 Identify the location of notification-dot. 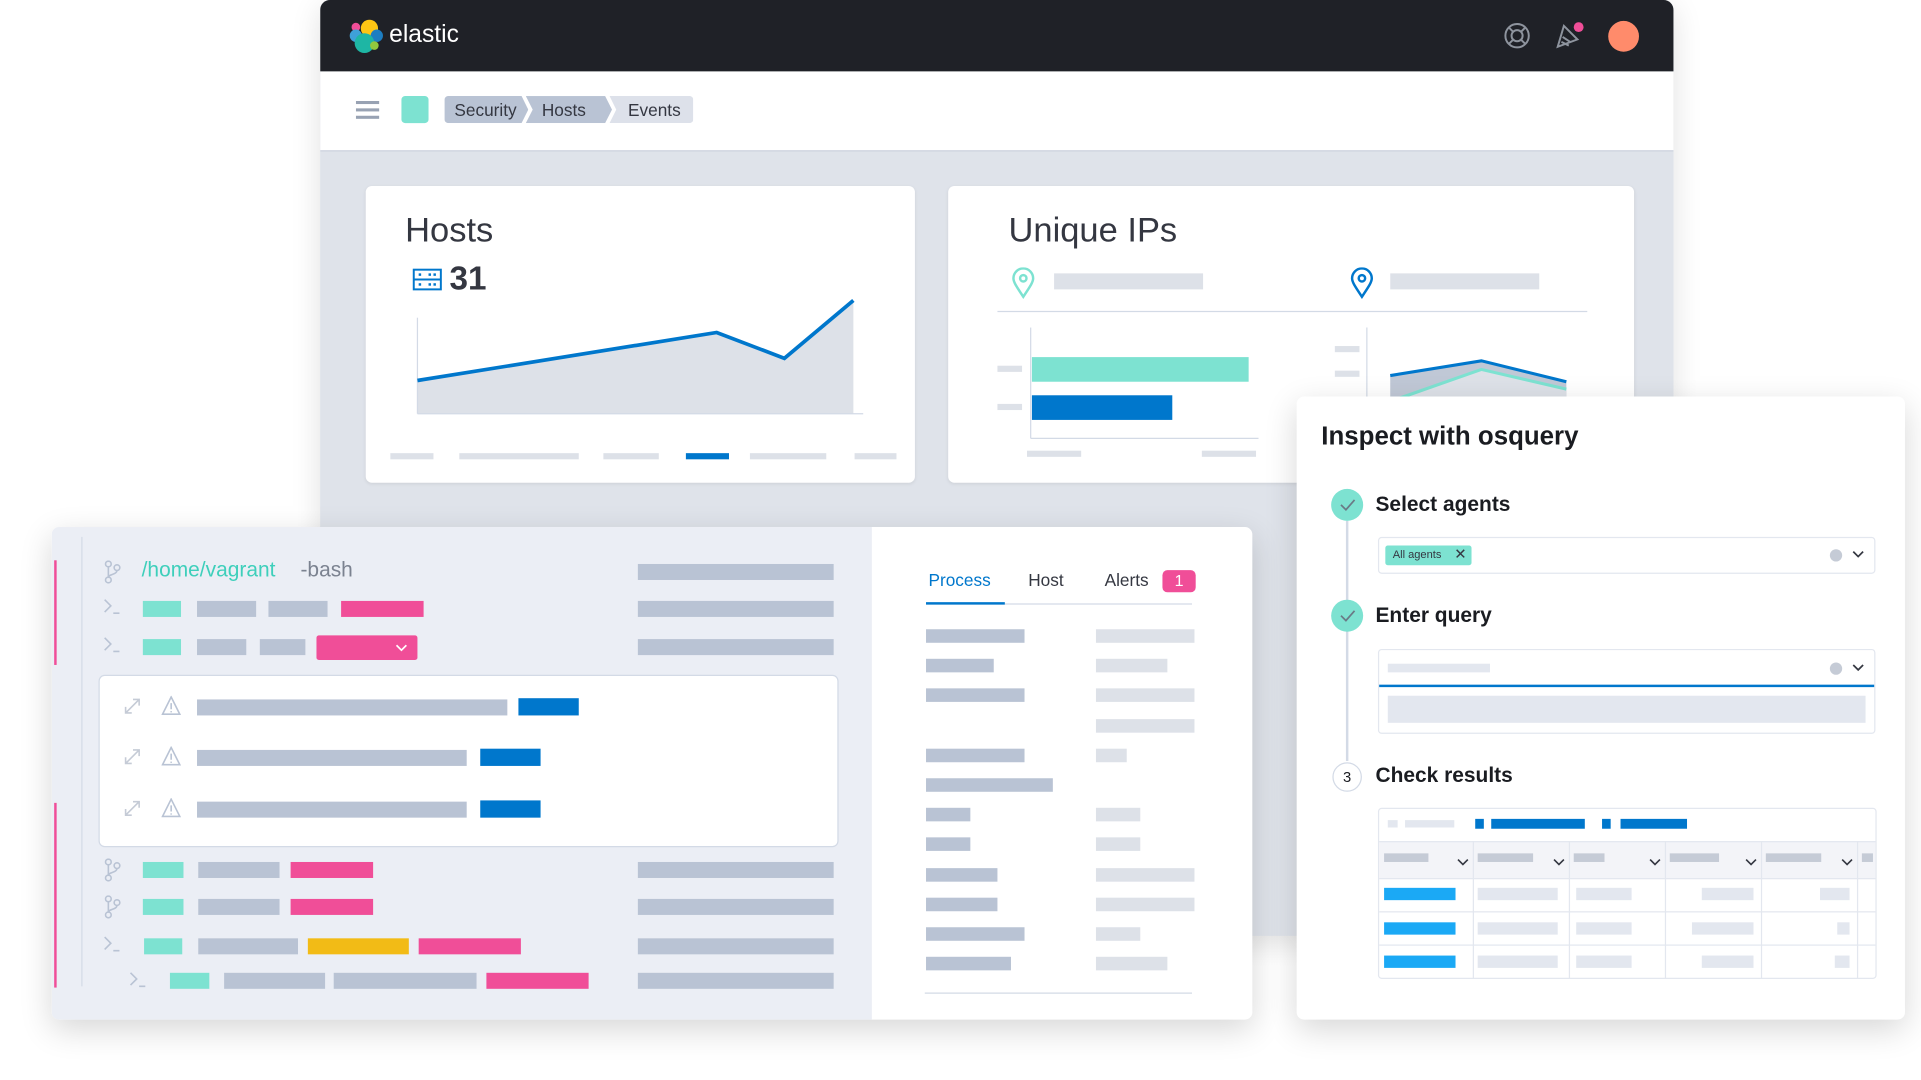
(1578, 27).